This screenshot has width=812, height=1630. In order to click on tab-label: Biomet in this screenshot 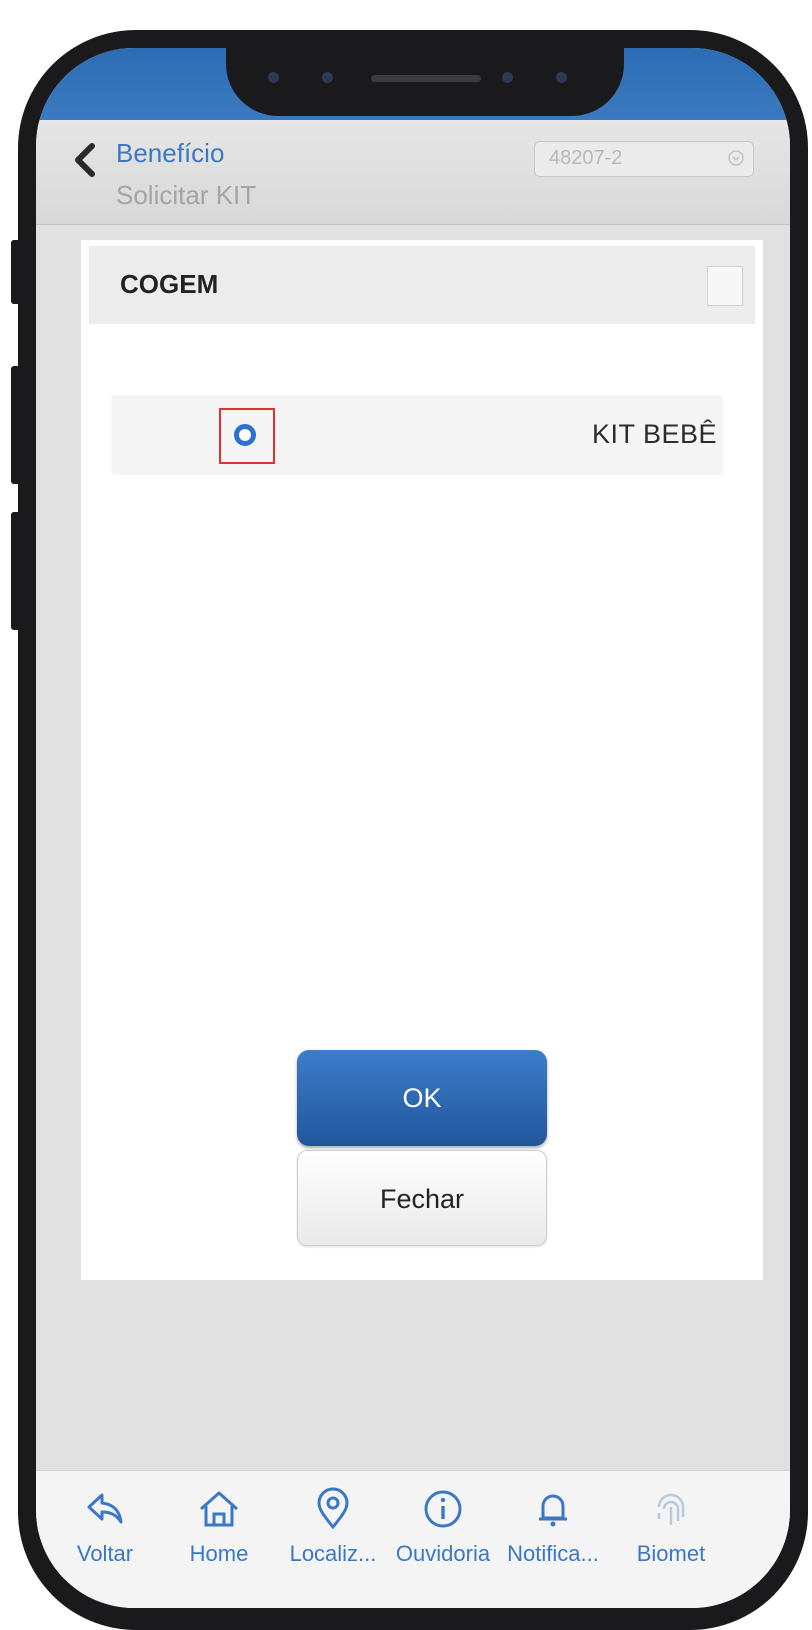, I will do `click(671, 1553)`.